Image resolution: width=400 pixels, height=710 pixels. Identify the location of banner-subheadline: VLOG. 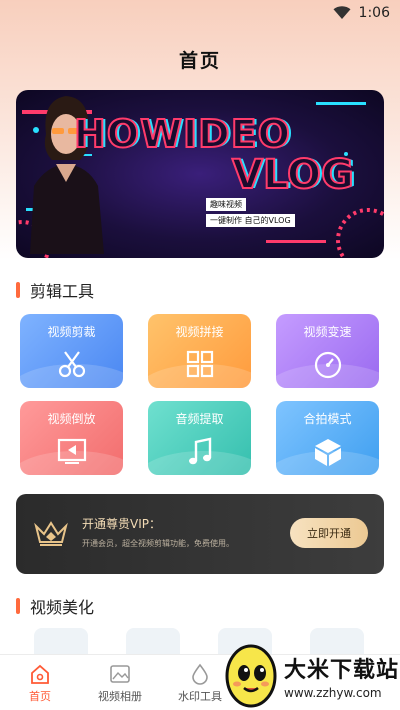
(293, 175).